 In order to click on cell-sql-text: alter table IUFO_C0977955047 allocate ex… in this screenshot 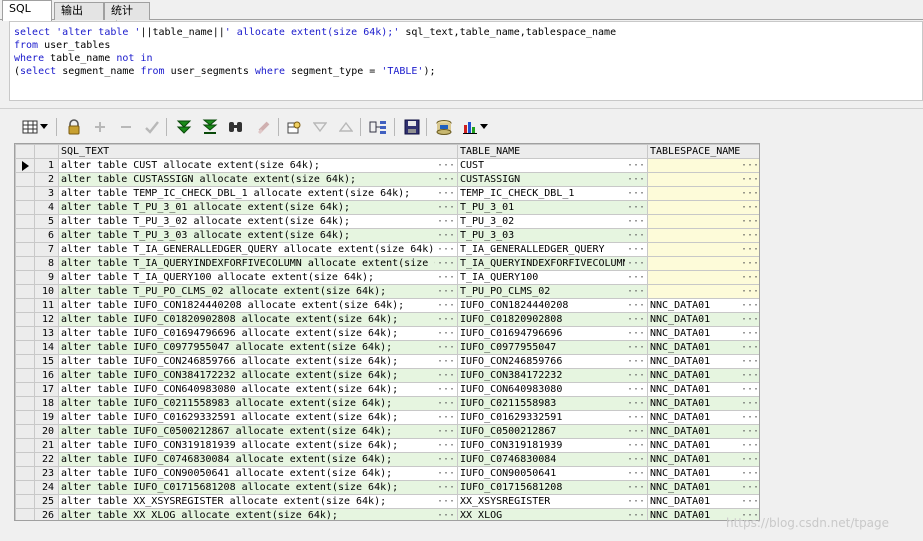, I will do `click(258, 347)`.